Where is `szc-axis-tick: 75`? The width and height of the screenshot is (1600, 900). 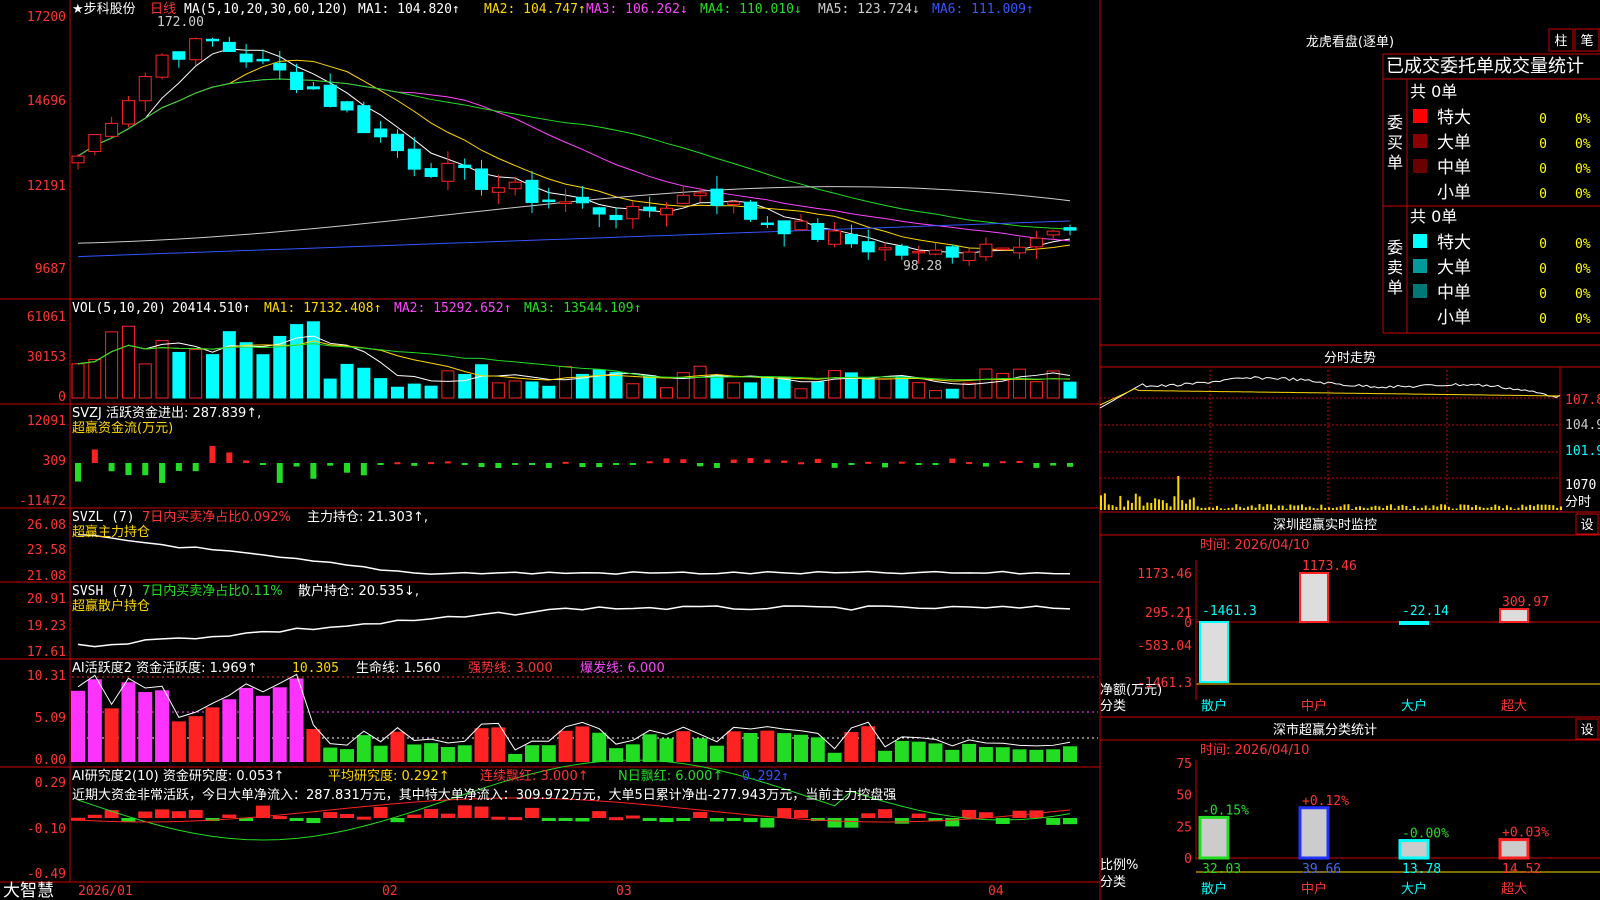 szc-axis-tick: 75 is located at coordinates (1184, 764).